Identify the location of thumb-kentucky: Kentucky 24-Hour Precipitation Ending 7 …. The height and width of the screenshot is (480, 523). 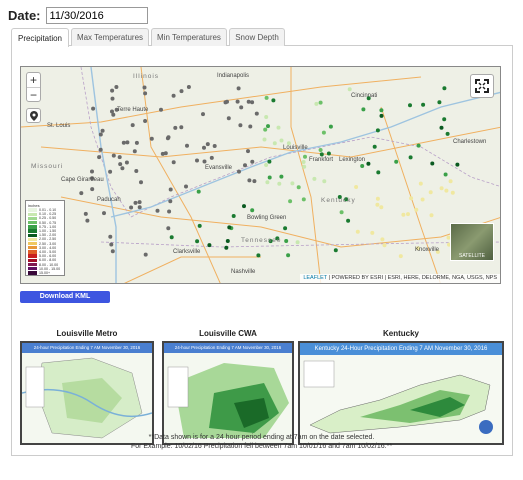
(401, 393).